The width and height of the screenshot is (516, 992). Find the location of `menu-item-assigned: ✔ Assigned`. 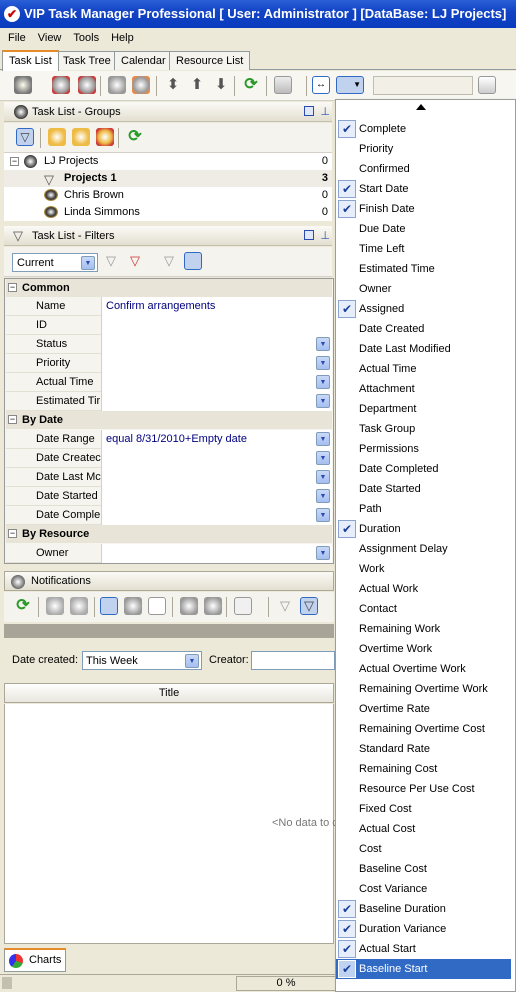

menu-item-assigned: ✔ Assigned is located at coordinates (423, 309).